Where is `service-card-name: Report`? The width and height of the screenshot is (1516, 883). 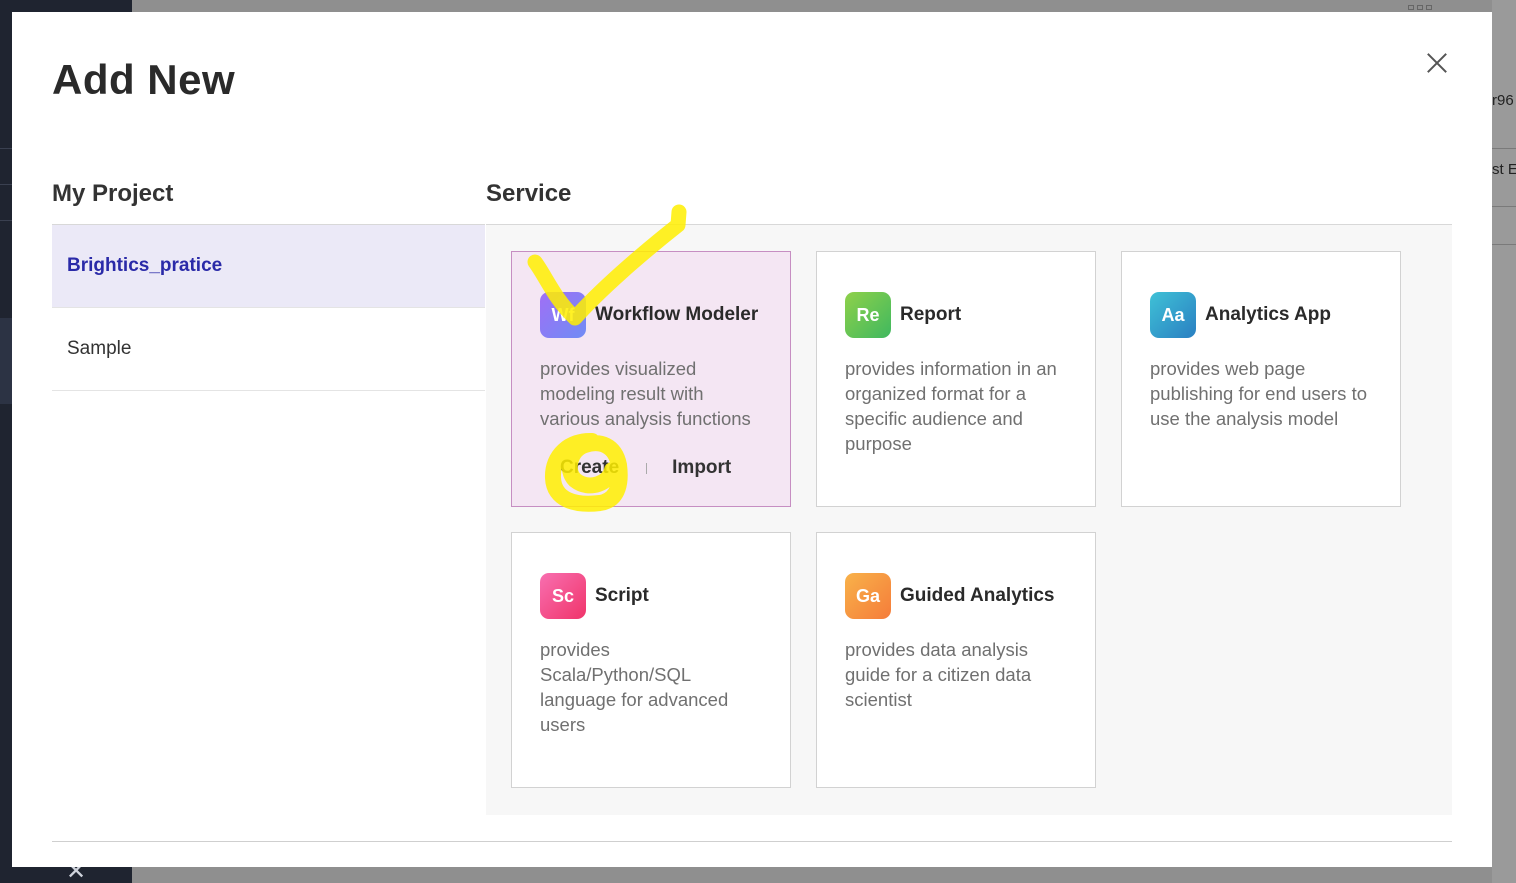
service-card-name: Report is located at coordinates (931, 314).